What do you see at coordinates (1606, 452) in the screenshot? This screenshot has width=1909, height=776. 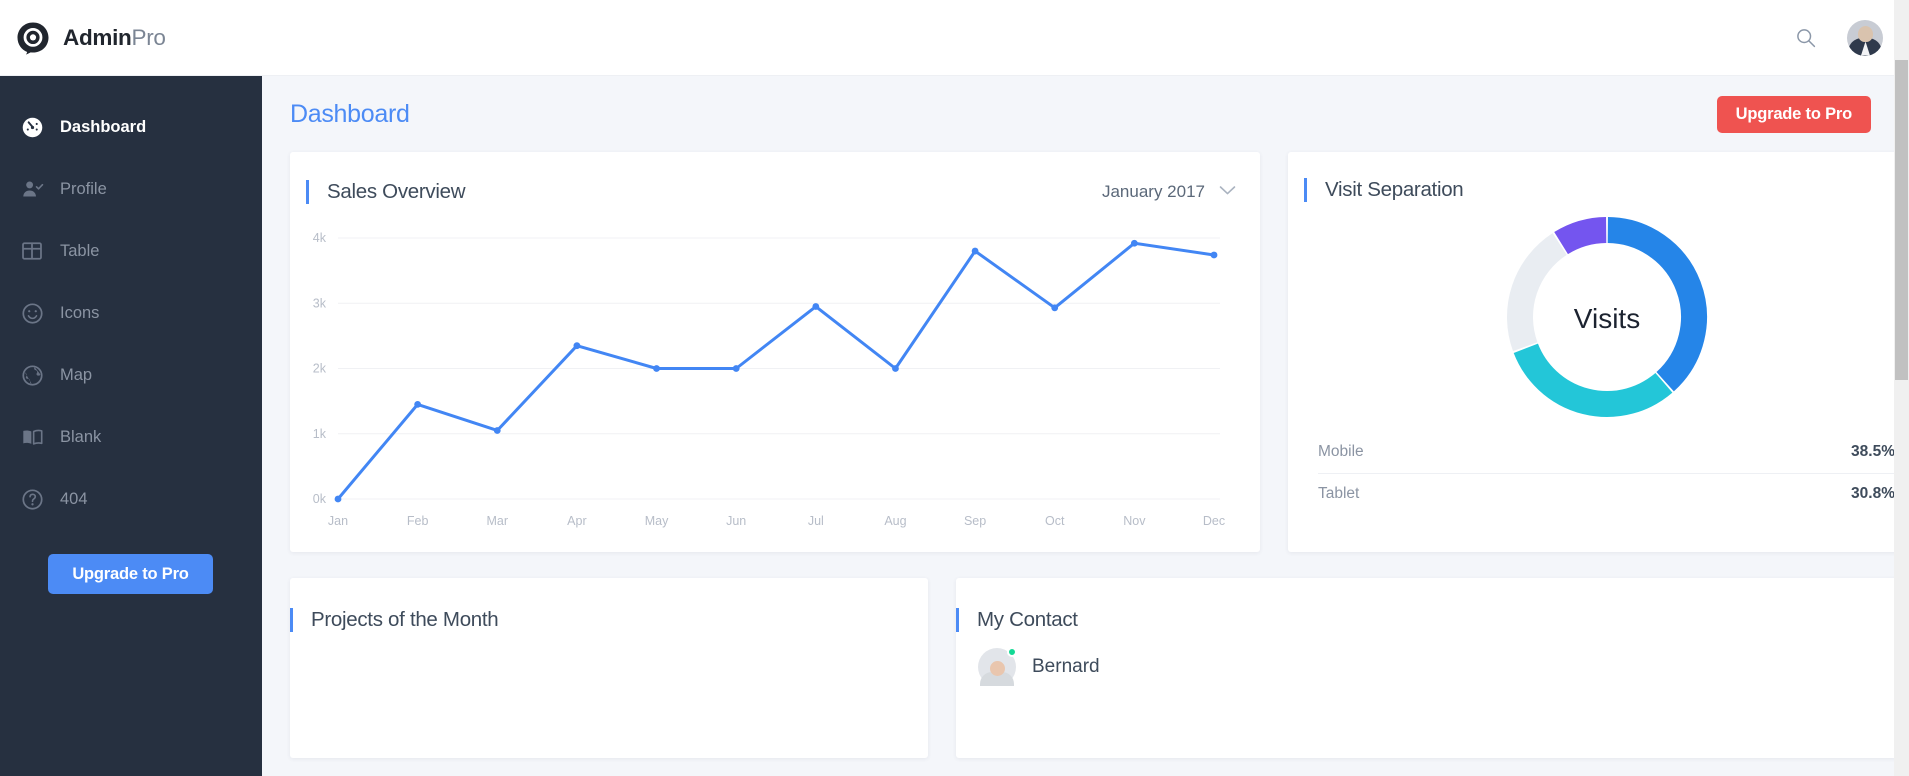 I see `legend-item-mobile: Mobile 38.5%` at bounding box center [1606, 452].